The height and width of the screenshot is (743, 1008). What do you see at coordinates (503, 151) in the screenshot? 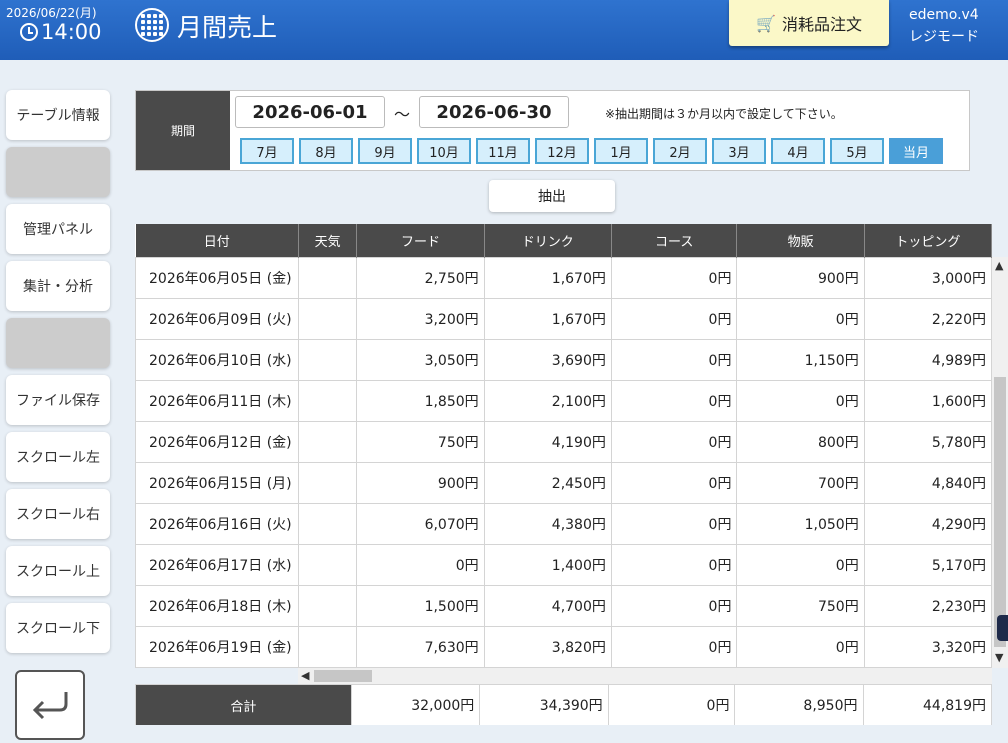
I see `month-button-nov: 11月` at bounding box center [503, 151].